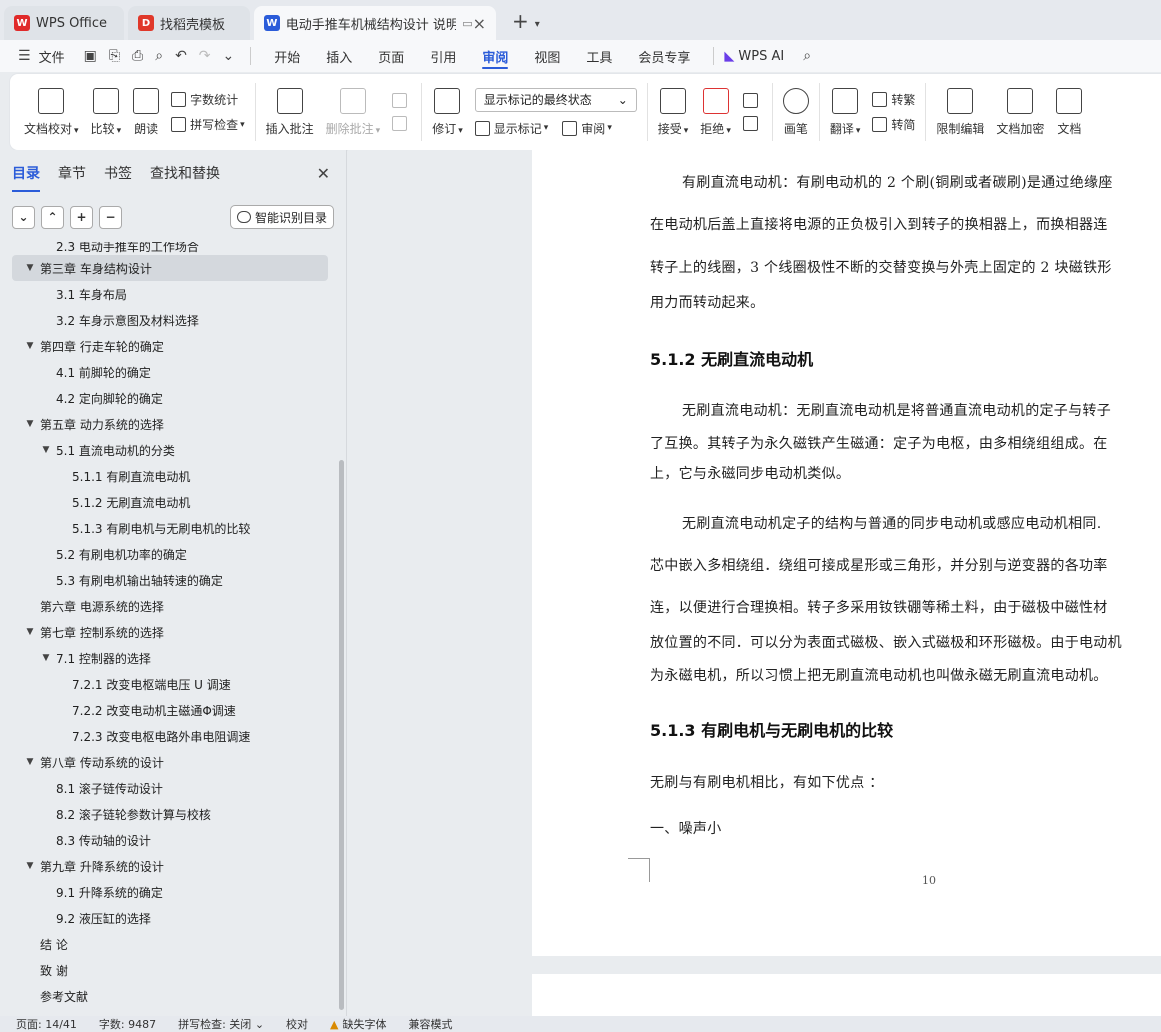 This screenshot has height=1032, width=1161. Describe the element at coordinates (110, 217) in the screenshot. I see `remove-icon: −` at that location.